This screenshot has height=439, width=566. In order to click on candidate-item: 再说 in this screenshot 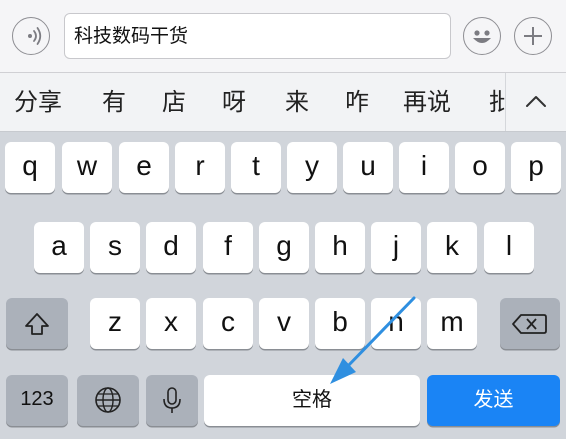, I will do `click(427, 102)`.